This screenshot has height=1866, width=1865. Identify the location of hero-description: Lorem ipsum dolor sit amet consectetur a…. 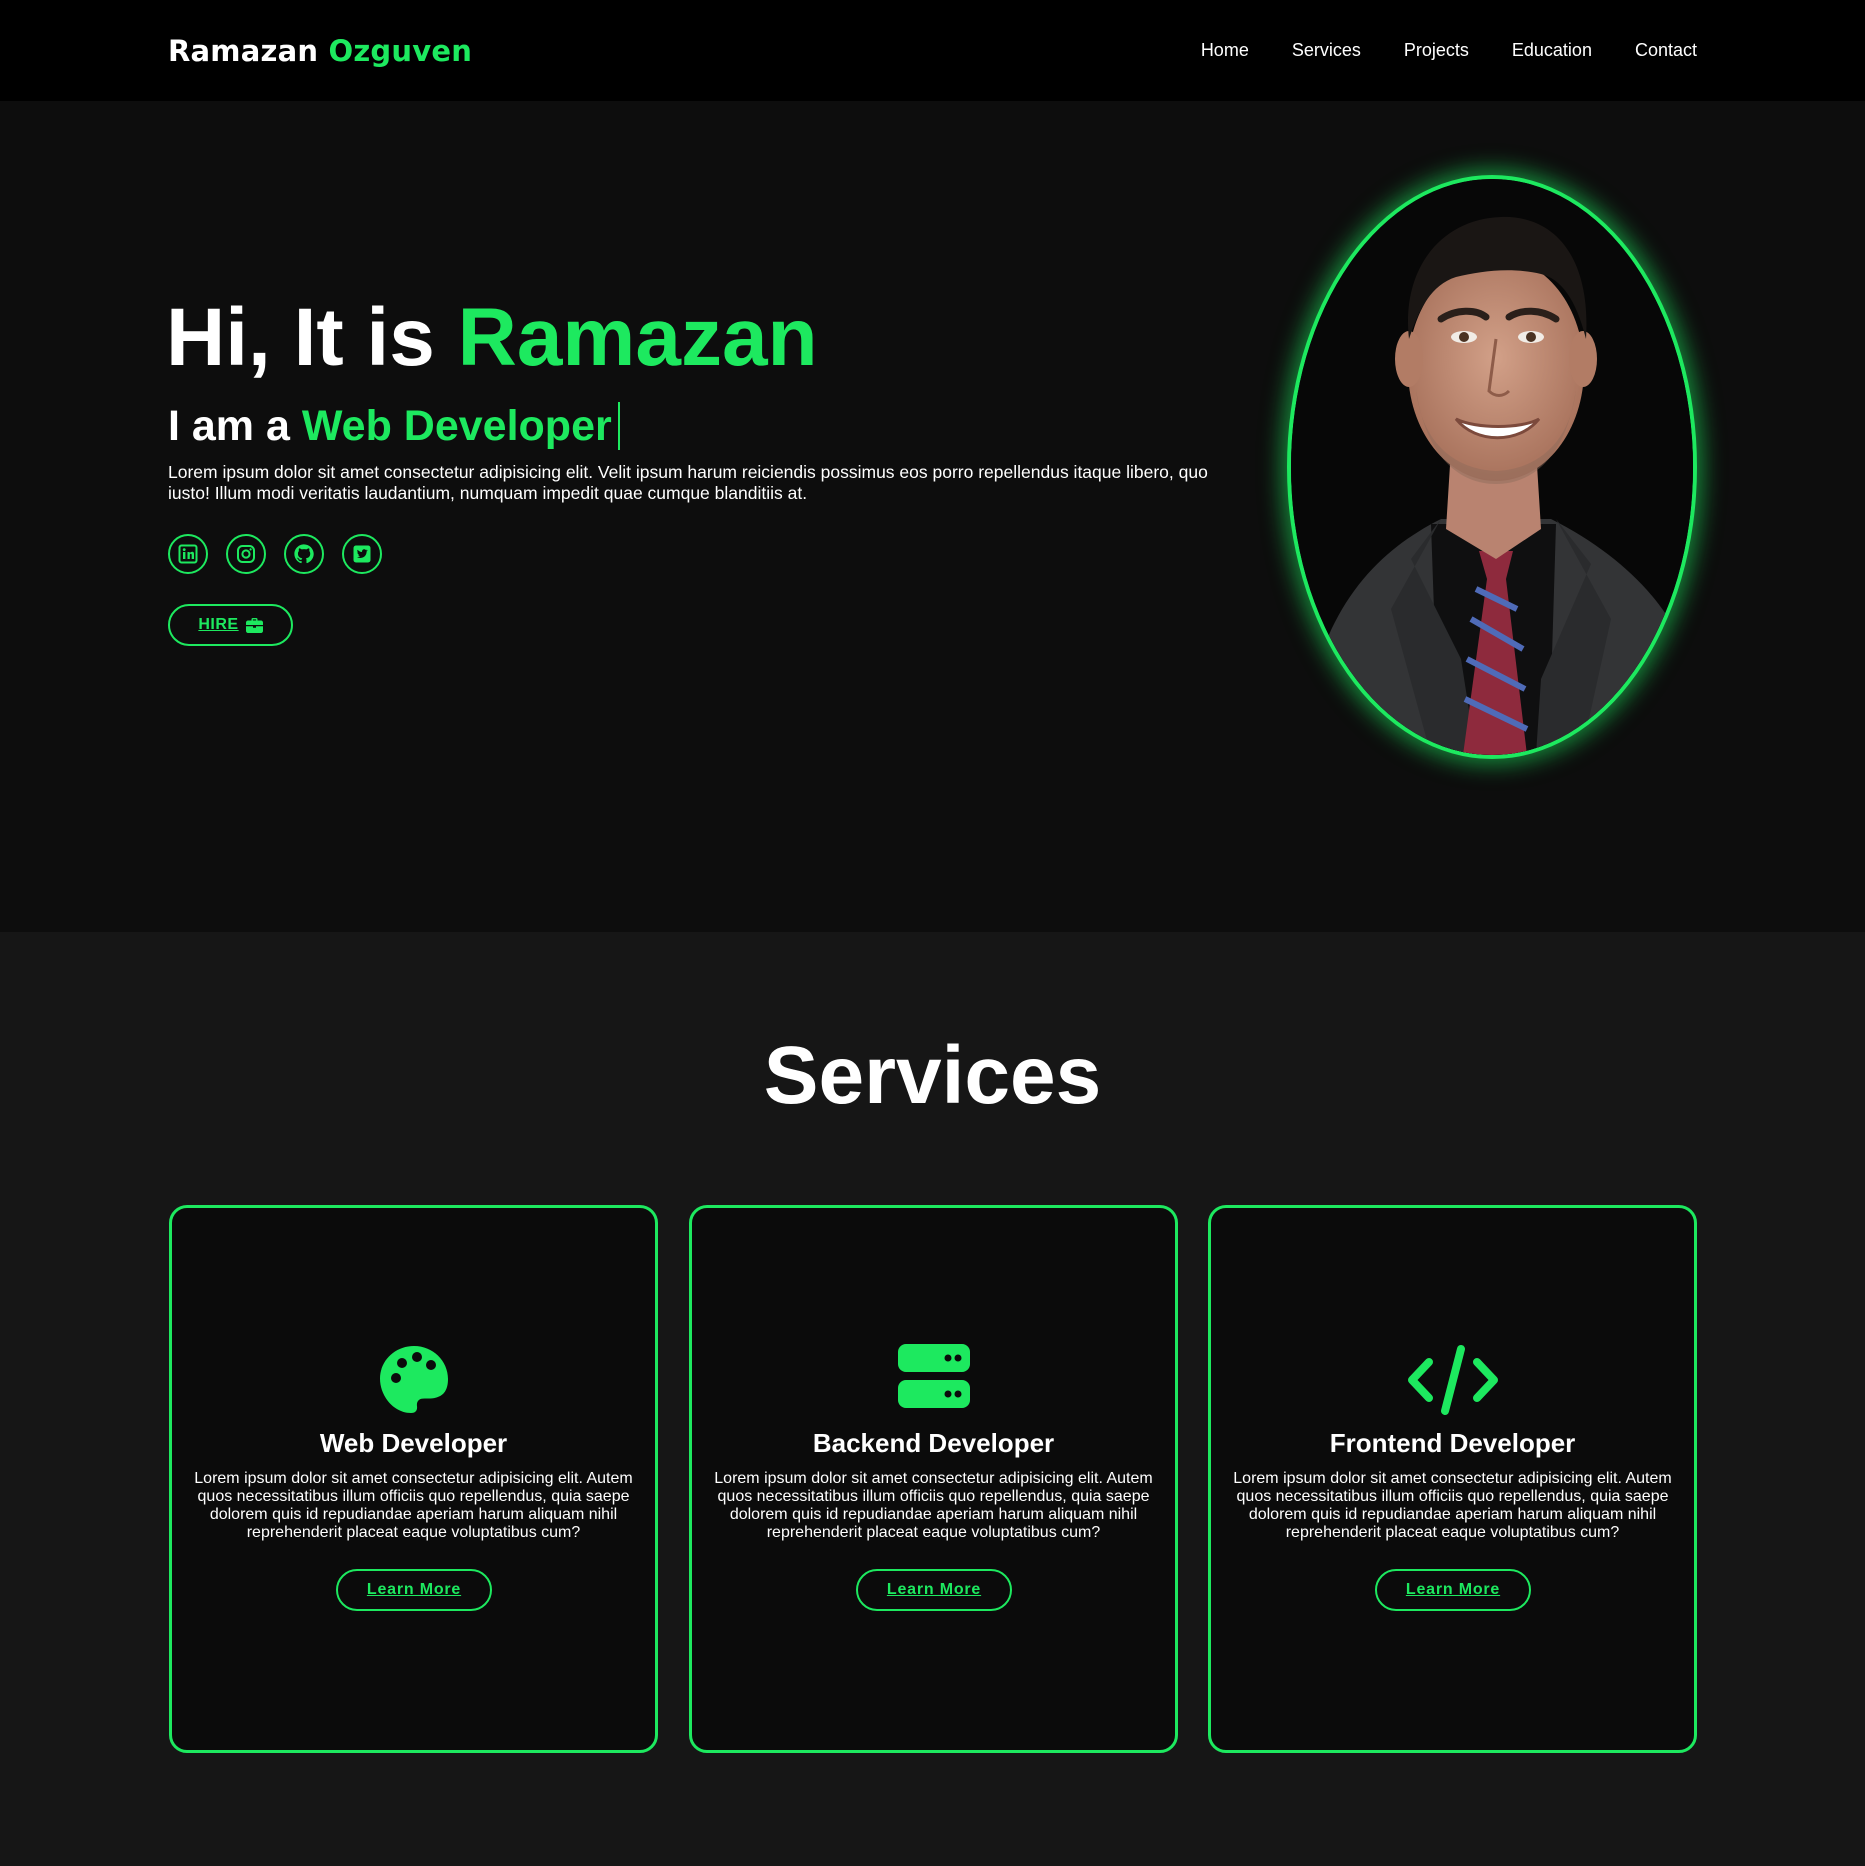
(688, 482).